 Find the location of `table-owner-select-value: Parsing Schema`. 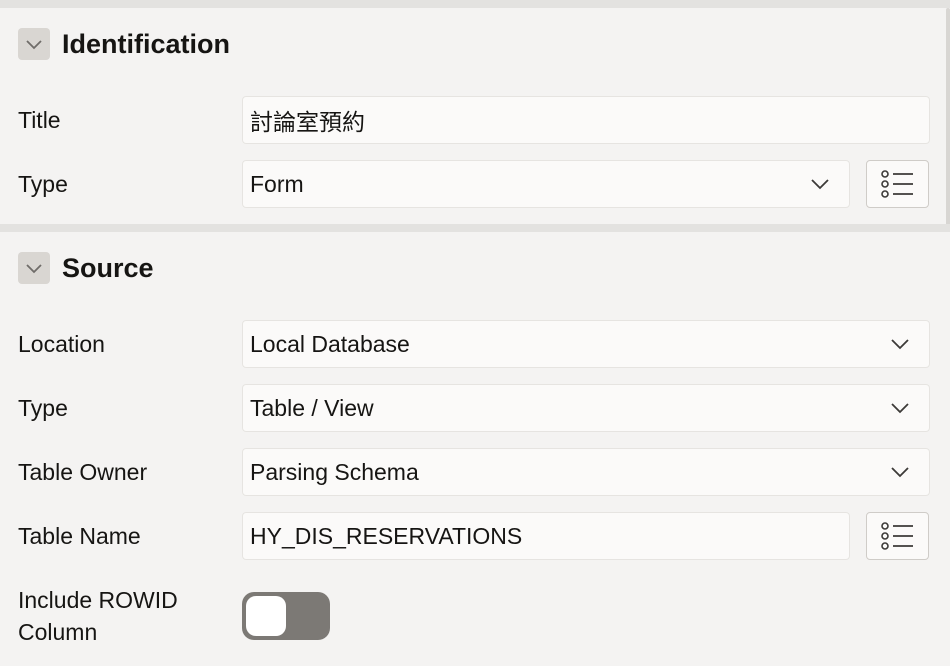

table-owner-select-value: Parsing Schema is located at coordinates (334, 471).